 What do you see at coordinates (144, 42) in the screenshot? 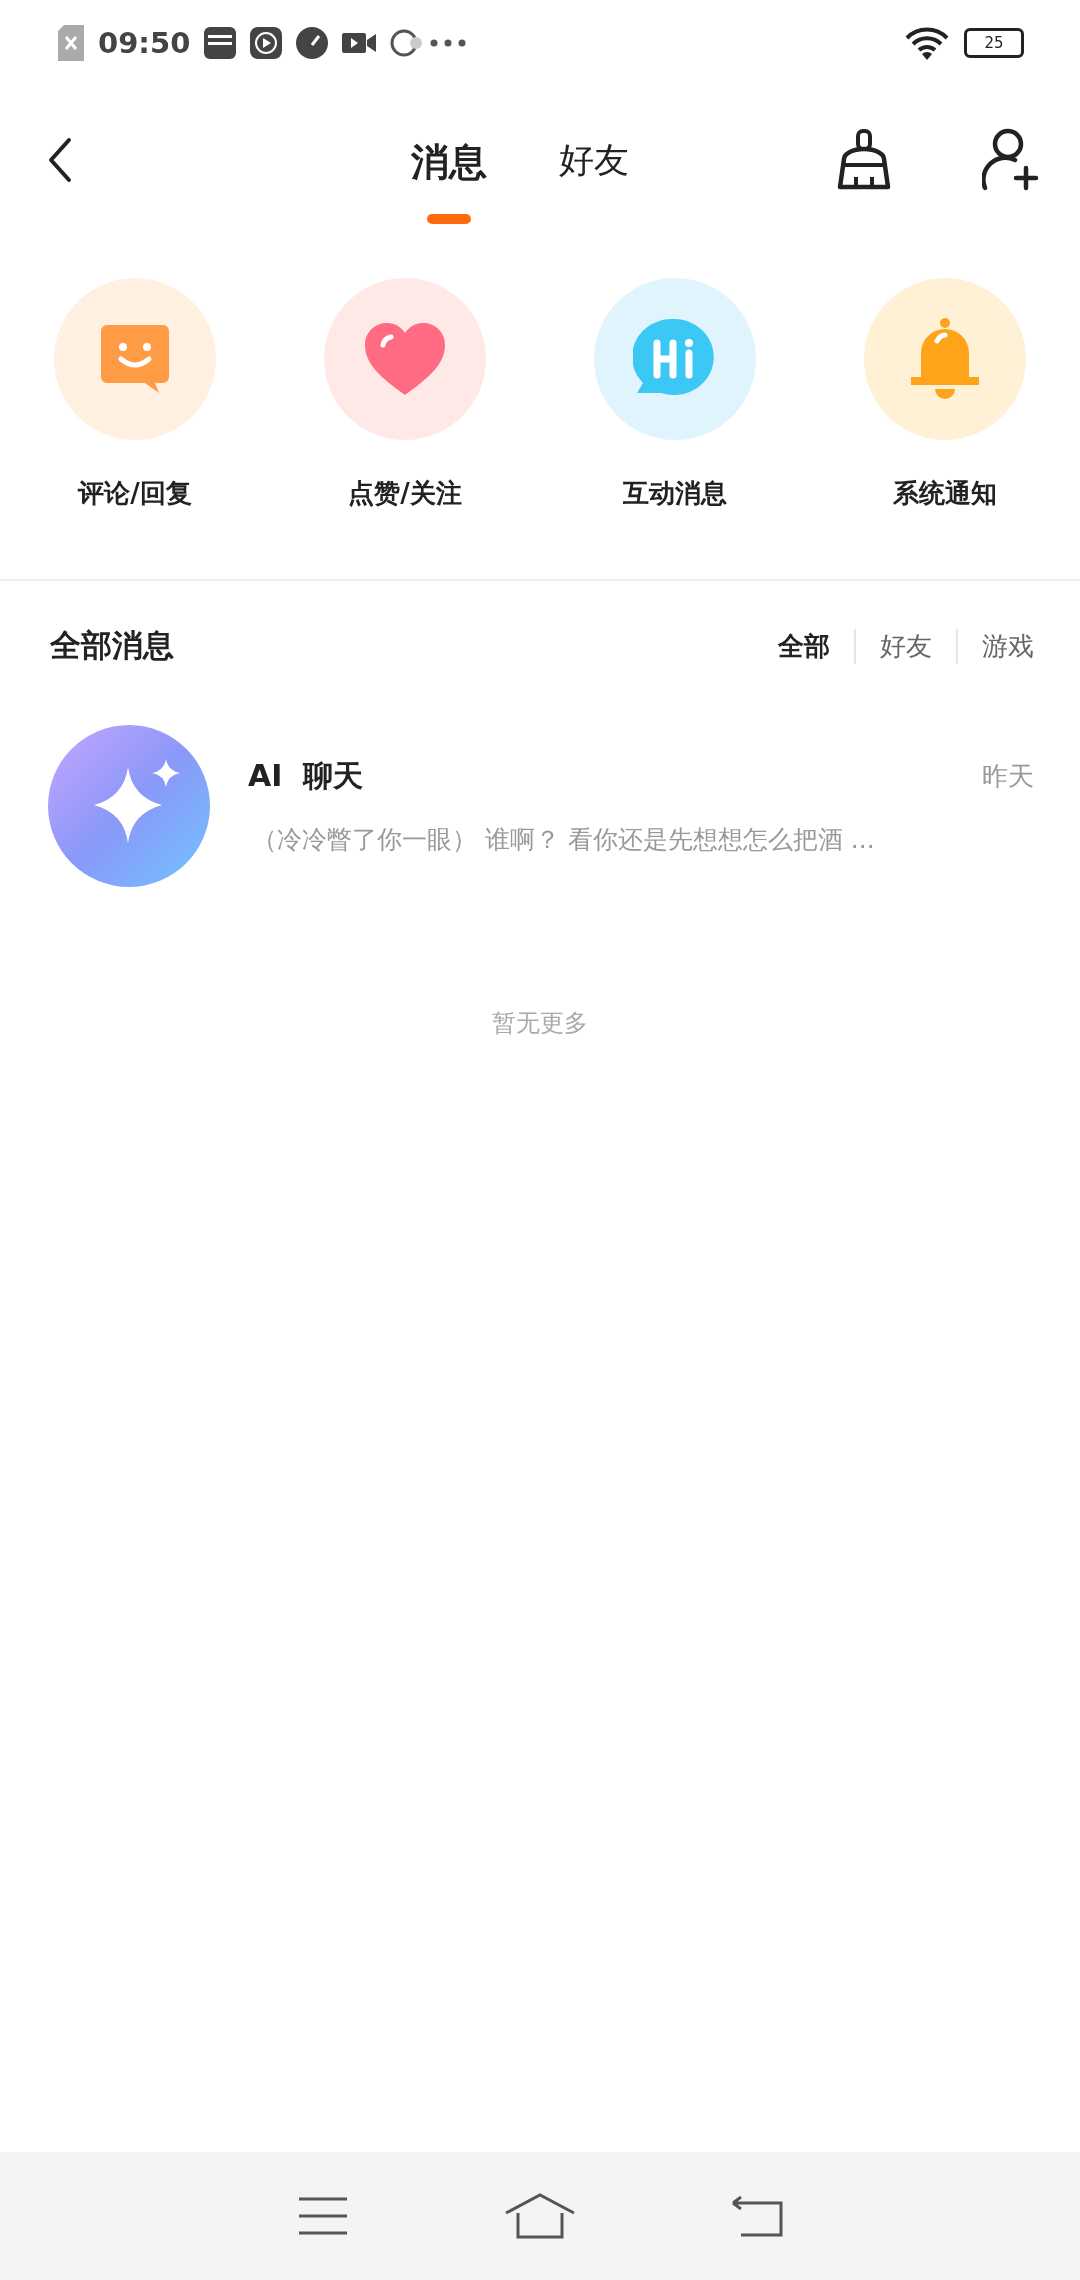
I see `status-time: 09:50` at bounding box center [144, 42].